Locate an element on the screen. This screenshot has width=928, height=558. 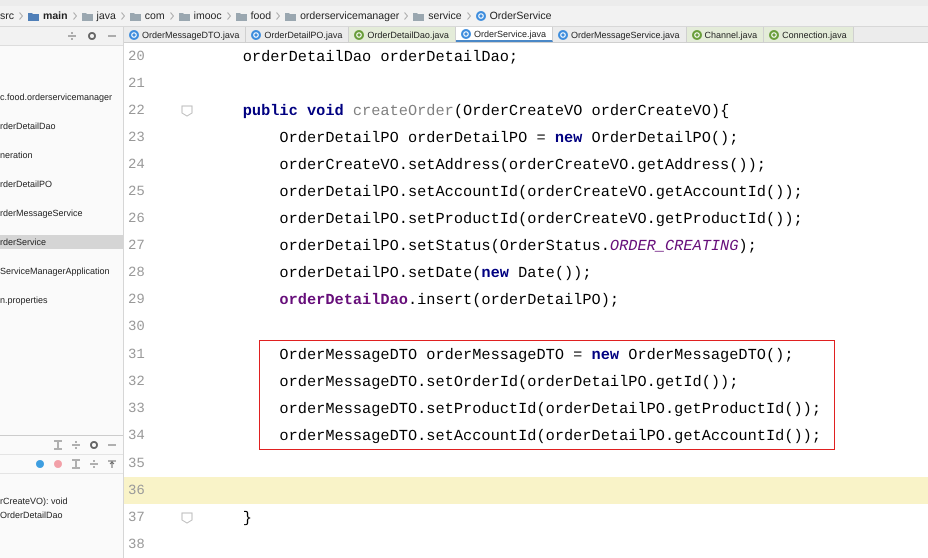
code-line: OrderMessageDTO orderMessageDTO = new OrderMessageDTO(); is located at coordinates (536, 355).